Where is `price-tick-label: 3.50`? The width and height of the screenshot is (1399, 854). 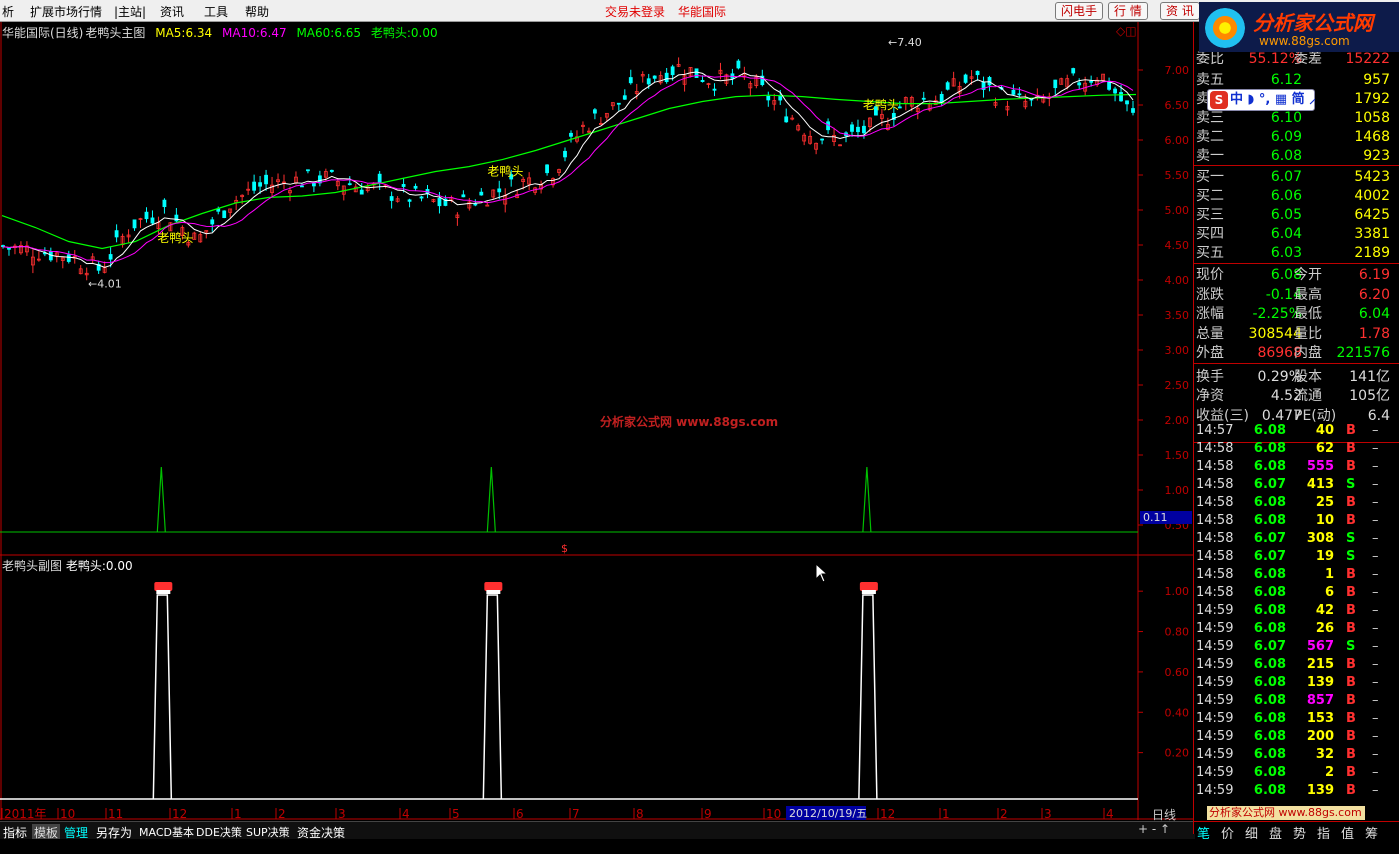 price-tick-label: 3.50 is located at coordinates (1177, 315).